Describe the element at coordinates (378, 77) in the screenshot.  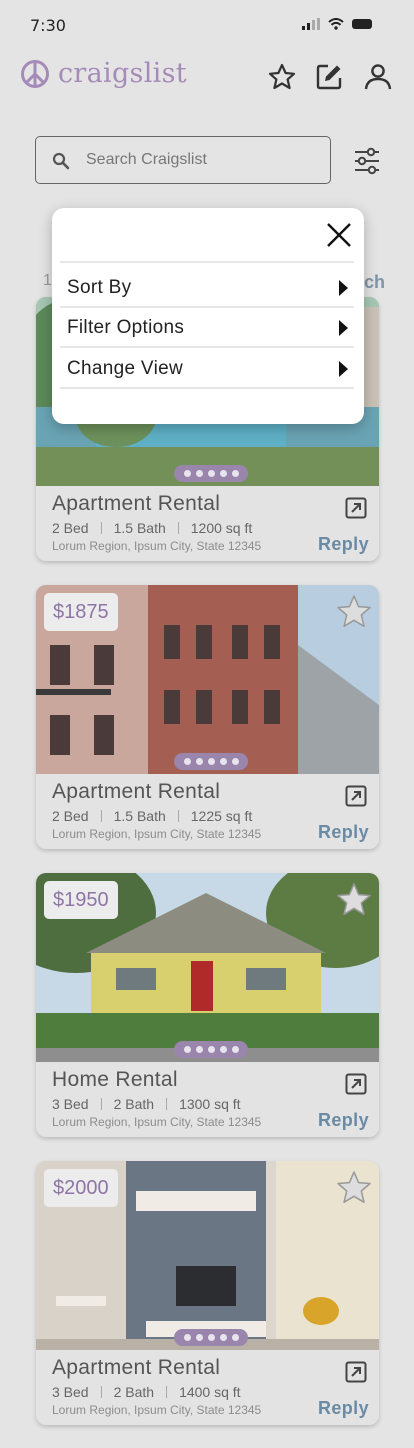
I see `account-icon` at that location.